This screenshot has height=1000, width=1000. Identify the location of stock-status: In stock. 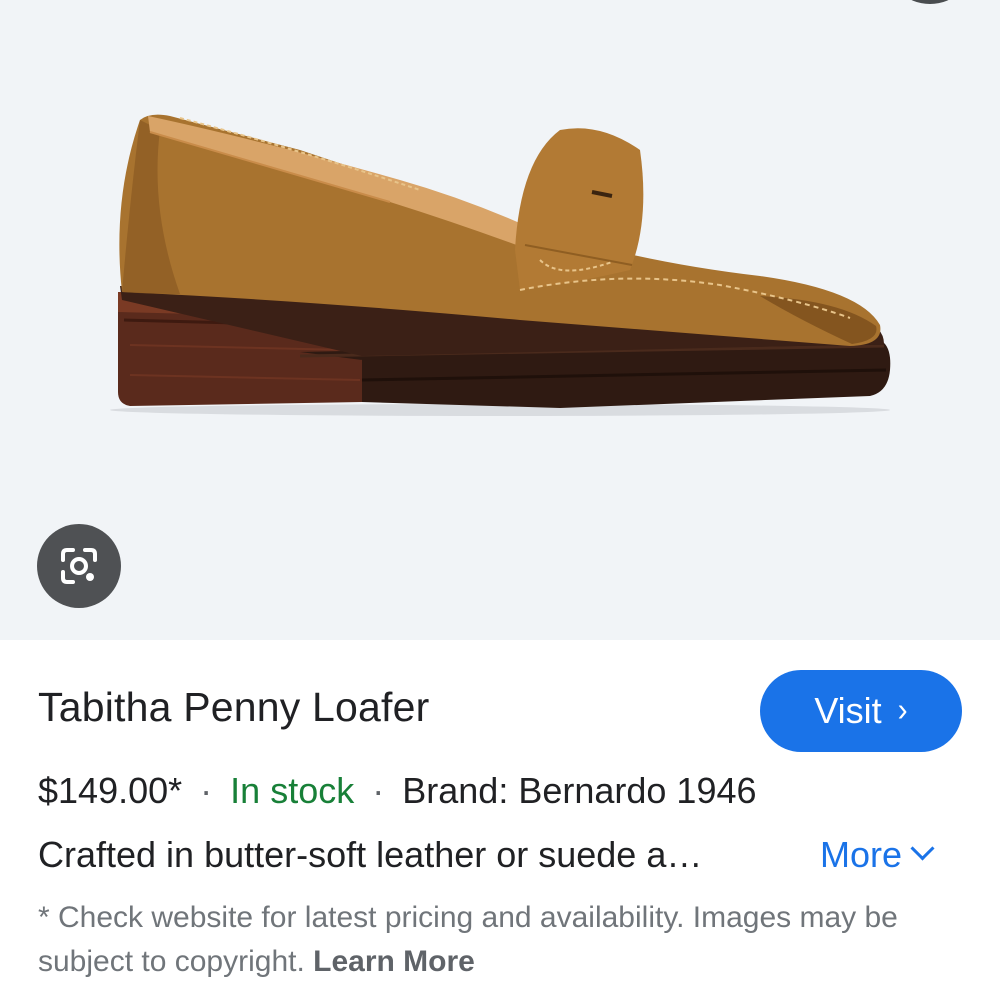
(292, 790).